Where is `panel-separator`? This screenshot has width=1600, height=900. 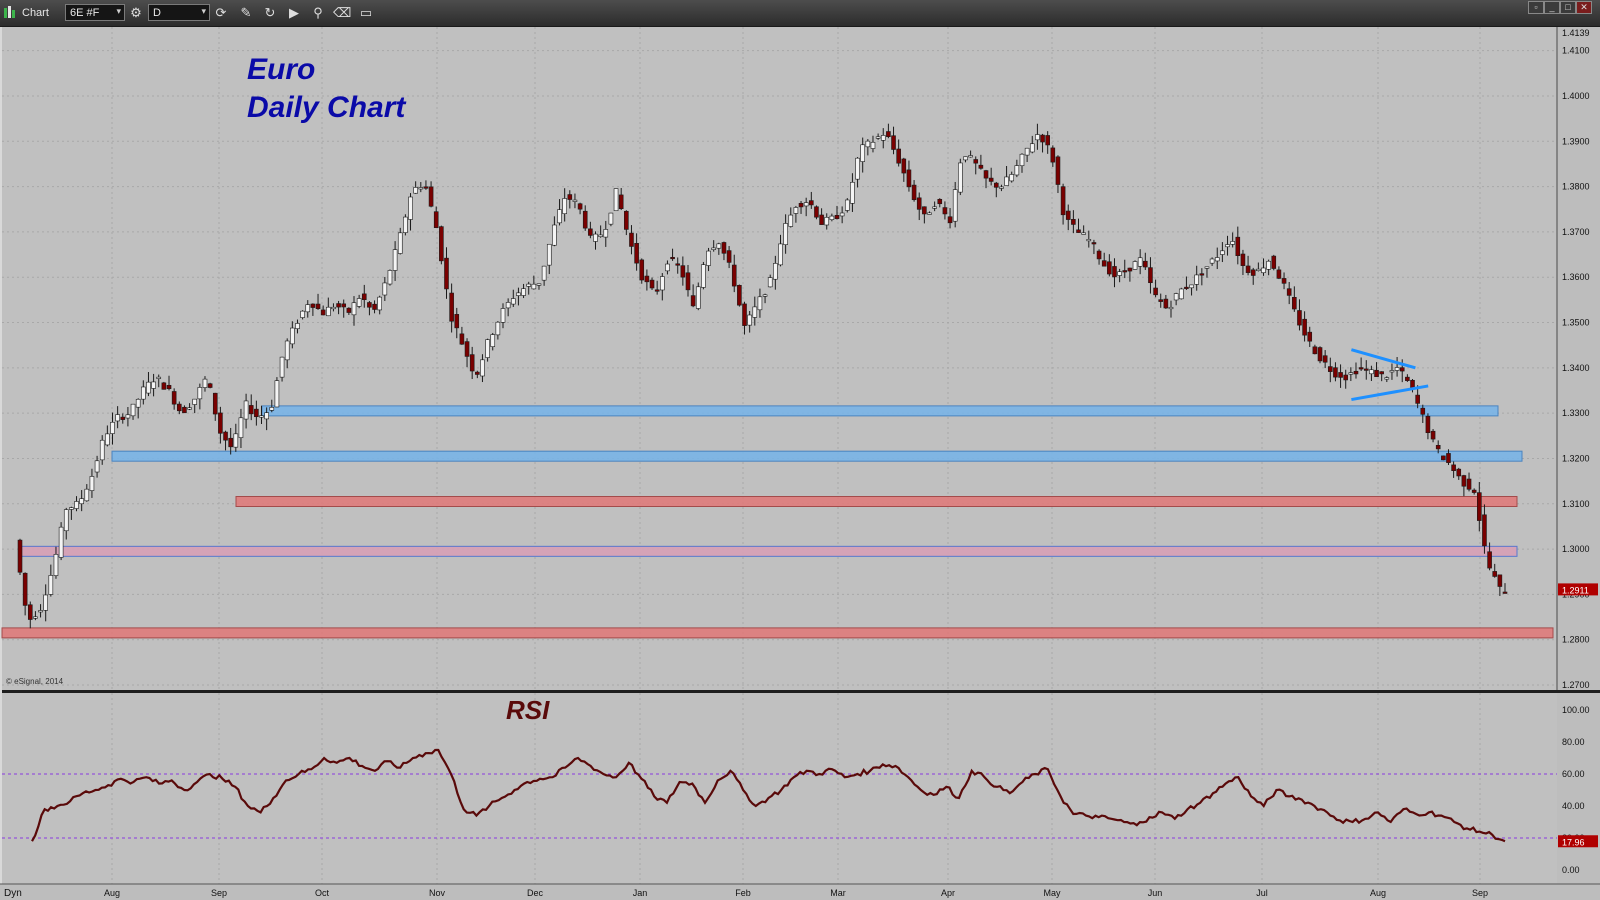
panel-separator is located at coordinates (801, 691).